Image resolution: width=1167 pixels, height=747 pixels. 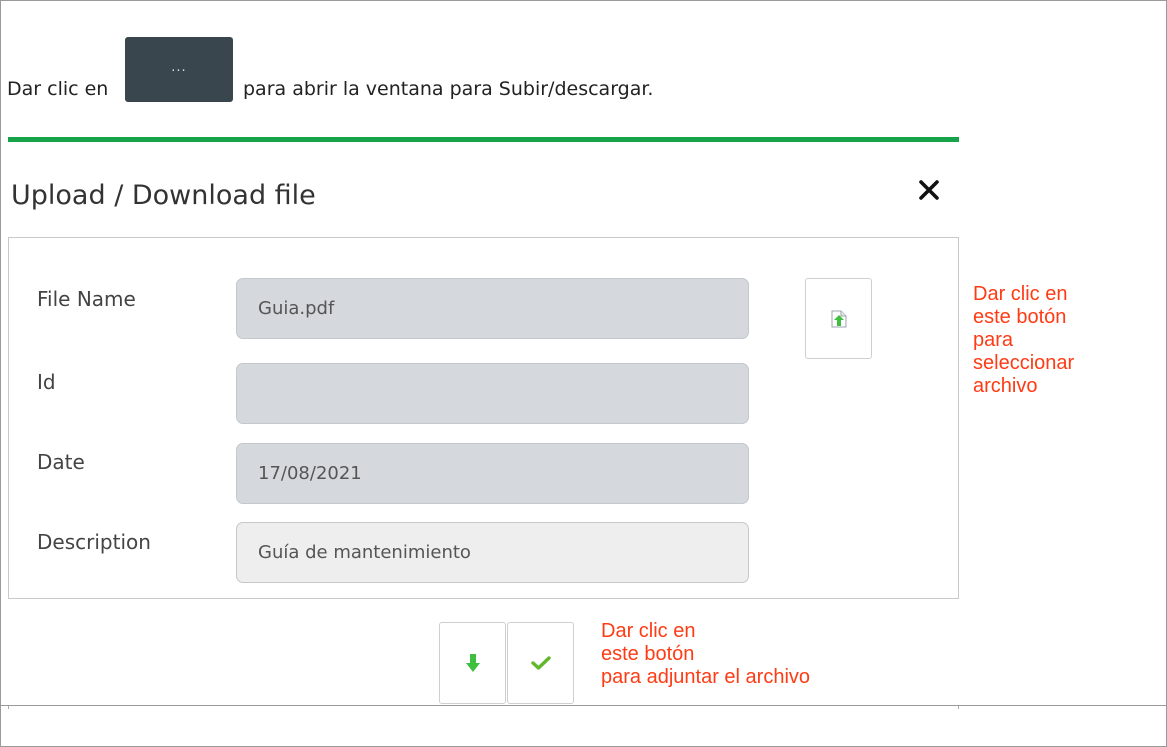 I want to click on attach-confirm-button, so click(x=540, y=663).